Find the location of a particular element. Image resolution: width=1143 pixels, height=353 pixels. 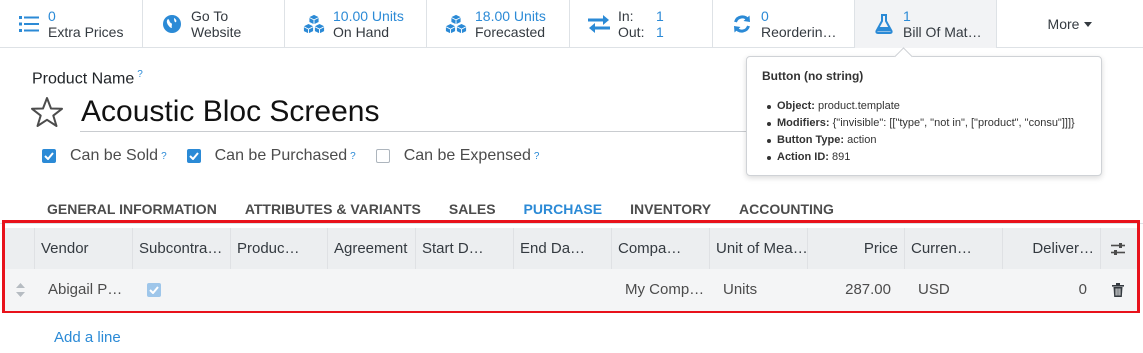

on-hand-value: 10.00 Units is located at coordinates (368, 16).